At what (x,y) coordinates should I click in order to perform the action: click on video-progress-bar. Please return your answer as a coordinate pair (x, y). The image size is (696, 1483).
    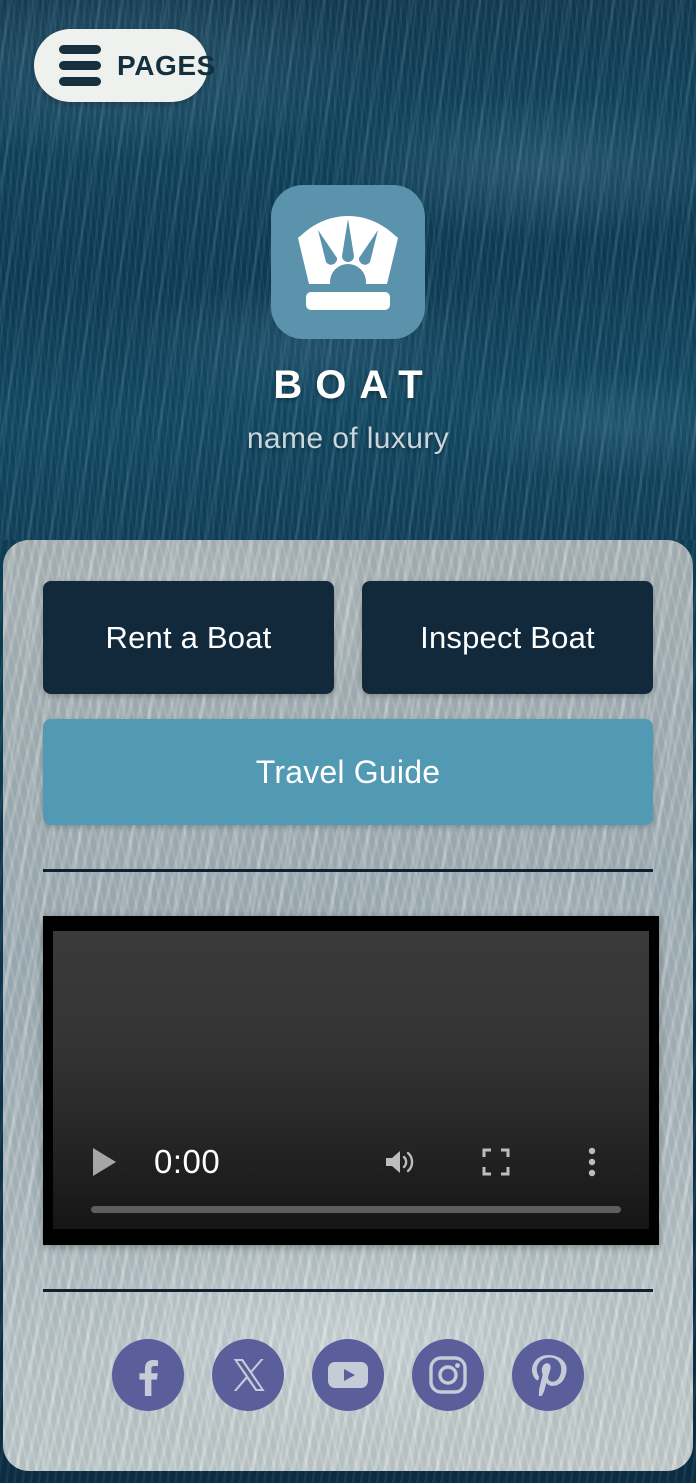
    Looking at the image, I should click on (356, 1209).